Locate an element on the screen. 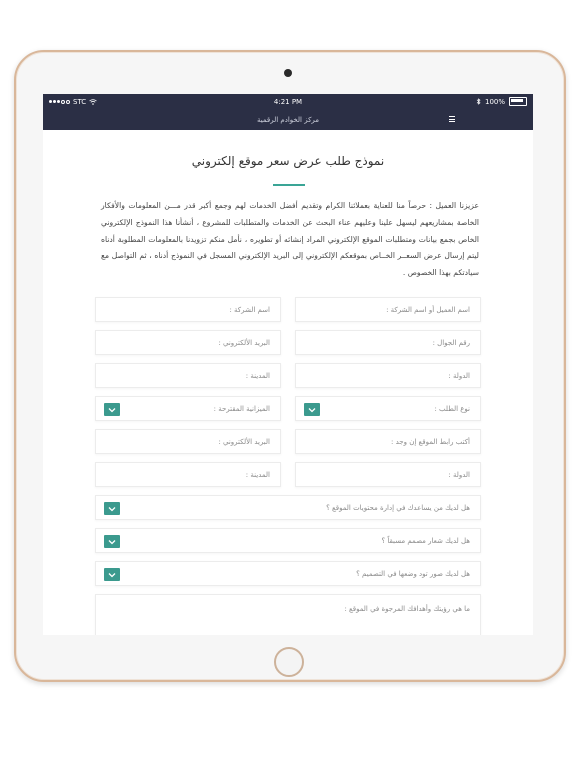 The image size is (576, 768). budget-select: الميزانية المقترحة : is located at coordinates (188, 408).